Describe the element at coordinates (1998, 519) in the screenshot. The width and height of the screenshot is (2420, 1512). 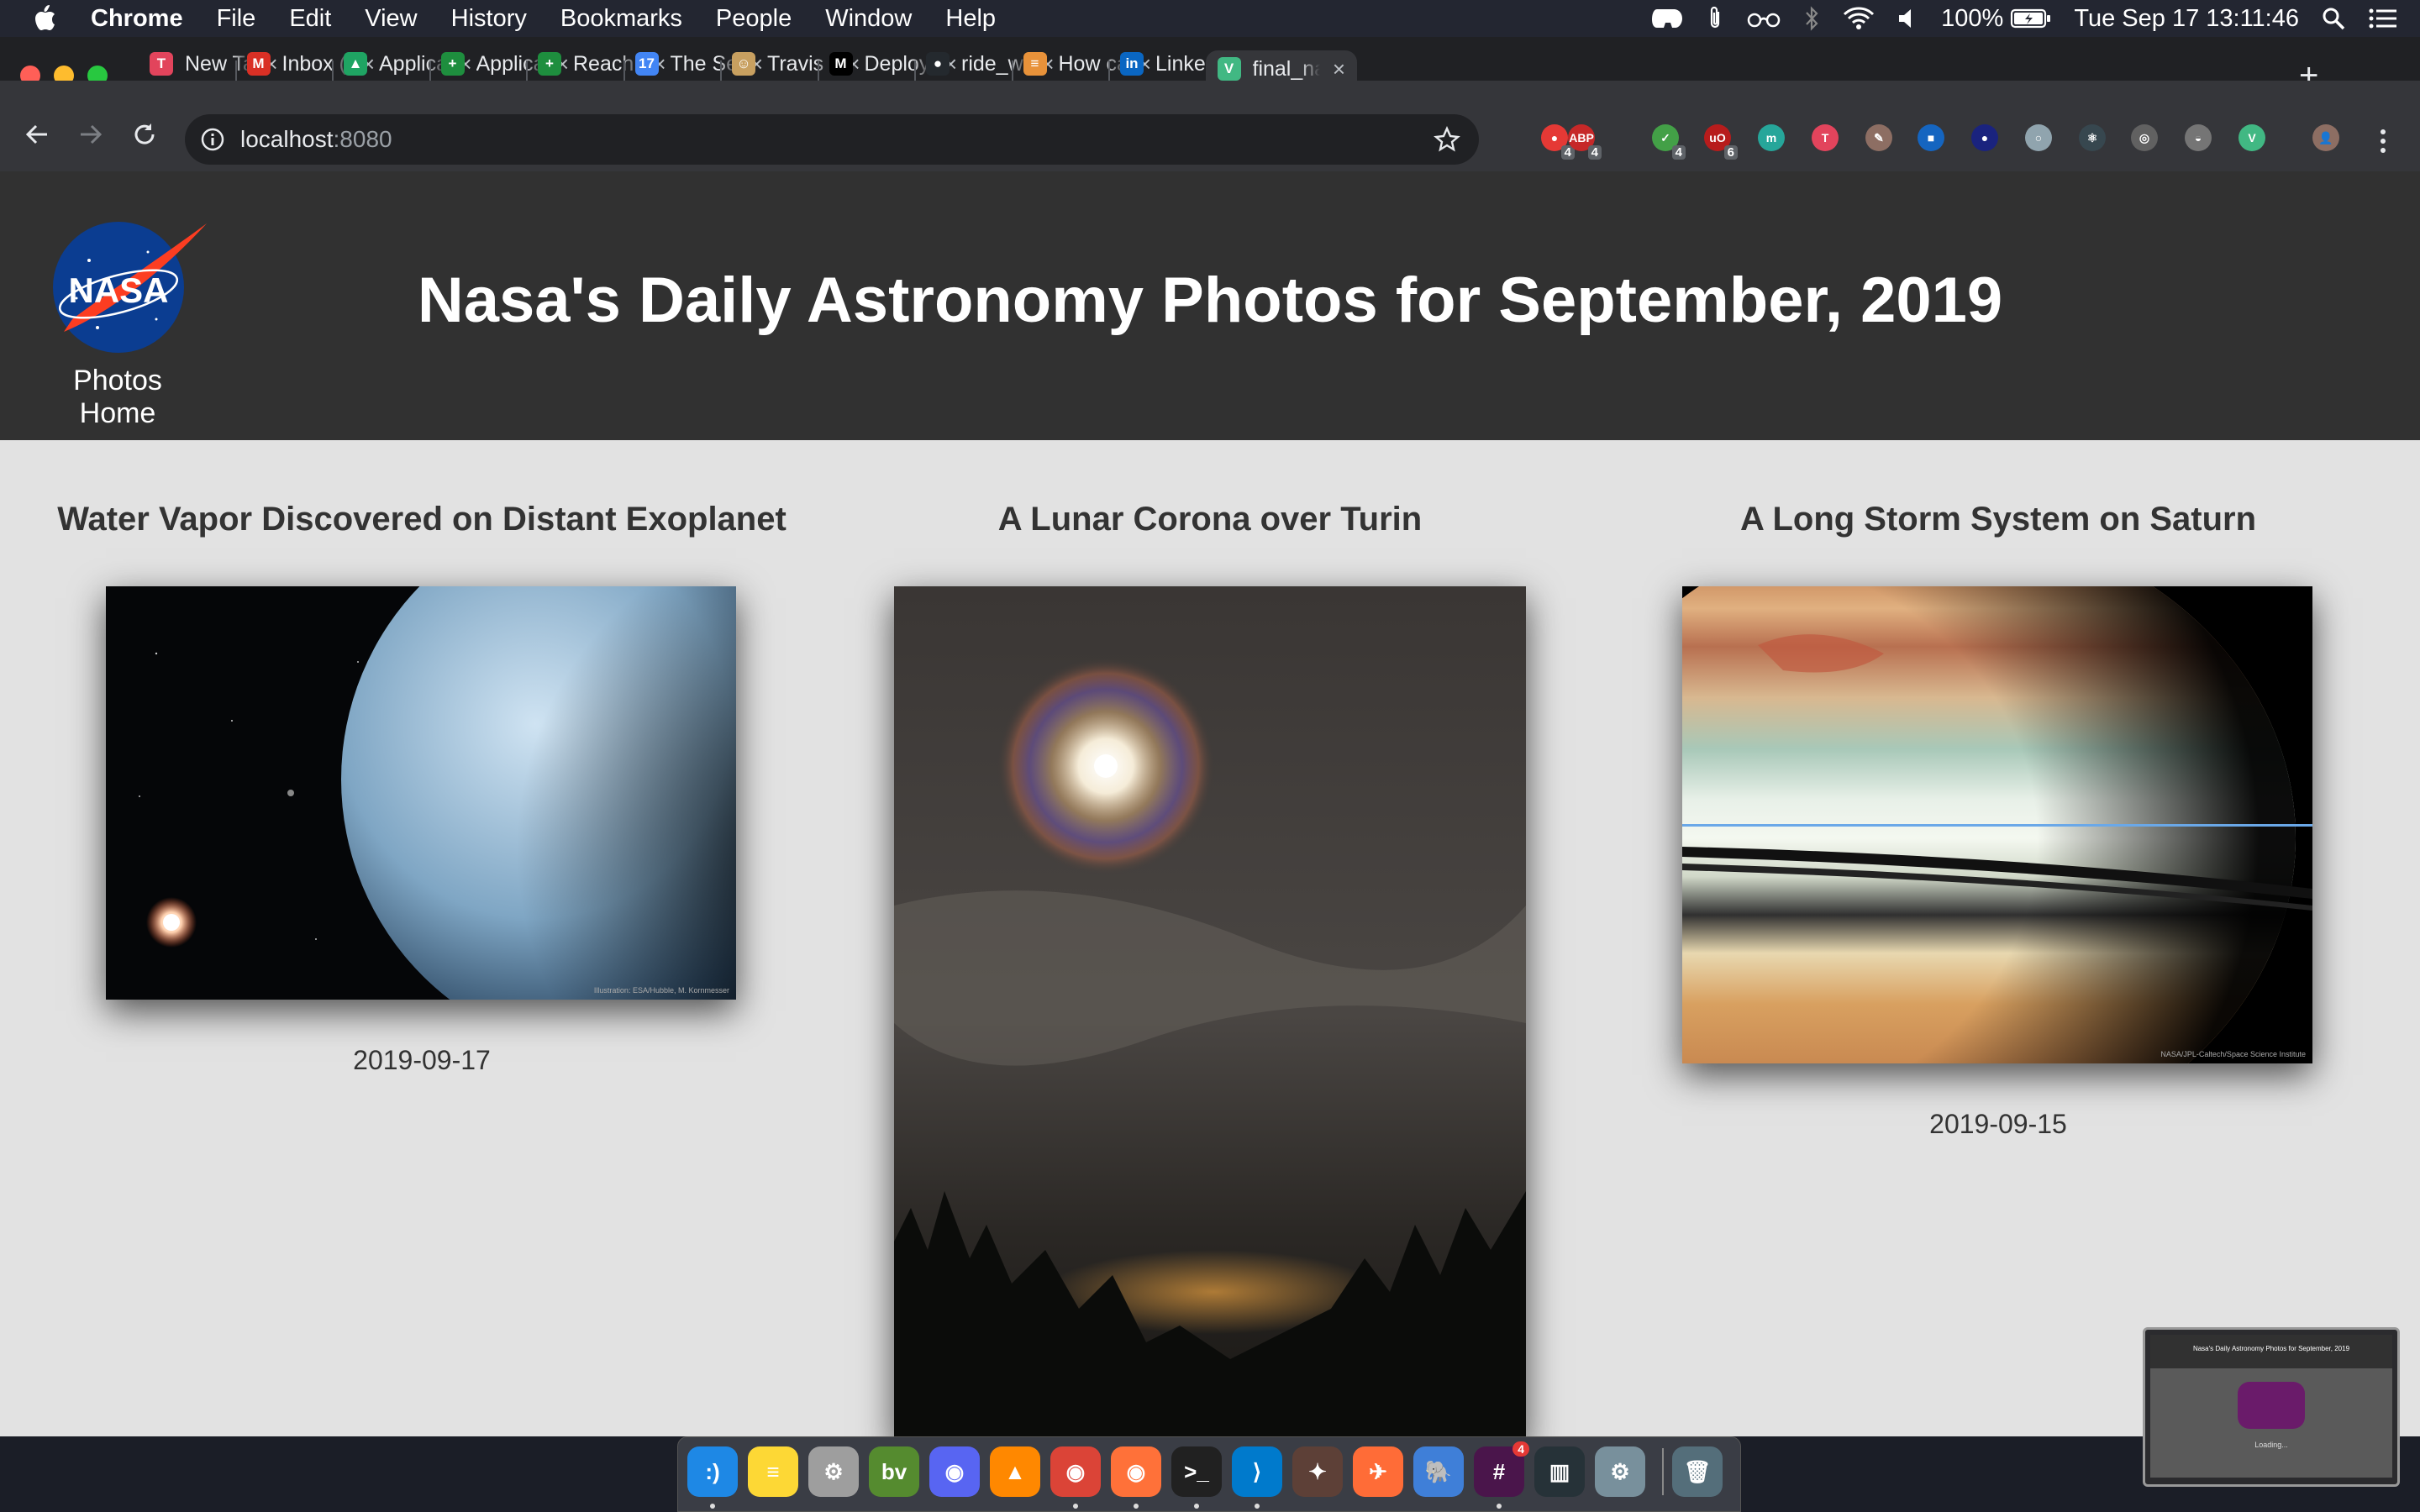
I see `photo-title-3: A Long Storm System on Saturn` at that location.